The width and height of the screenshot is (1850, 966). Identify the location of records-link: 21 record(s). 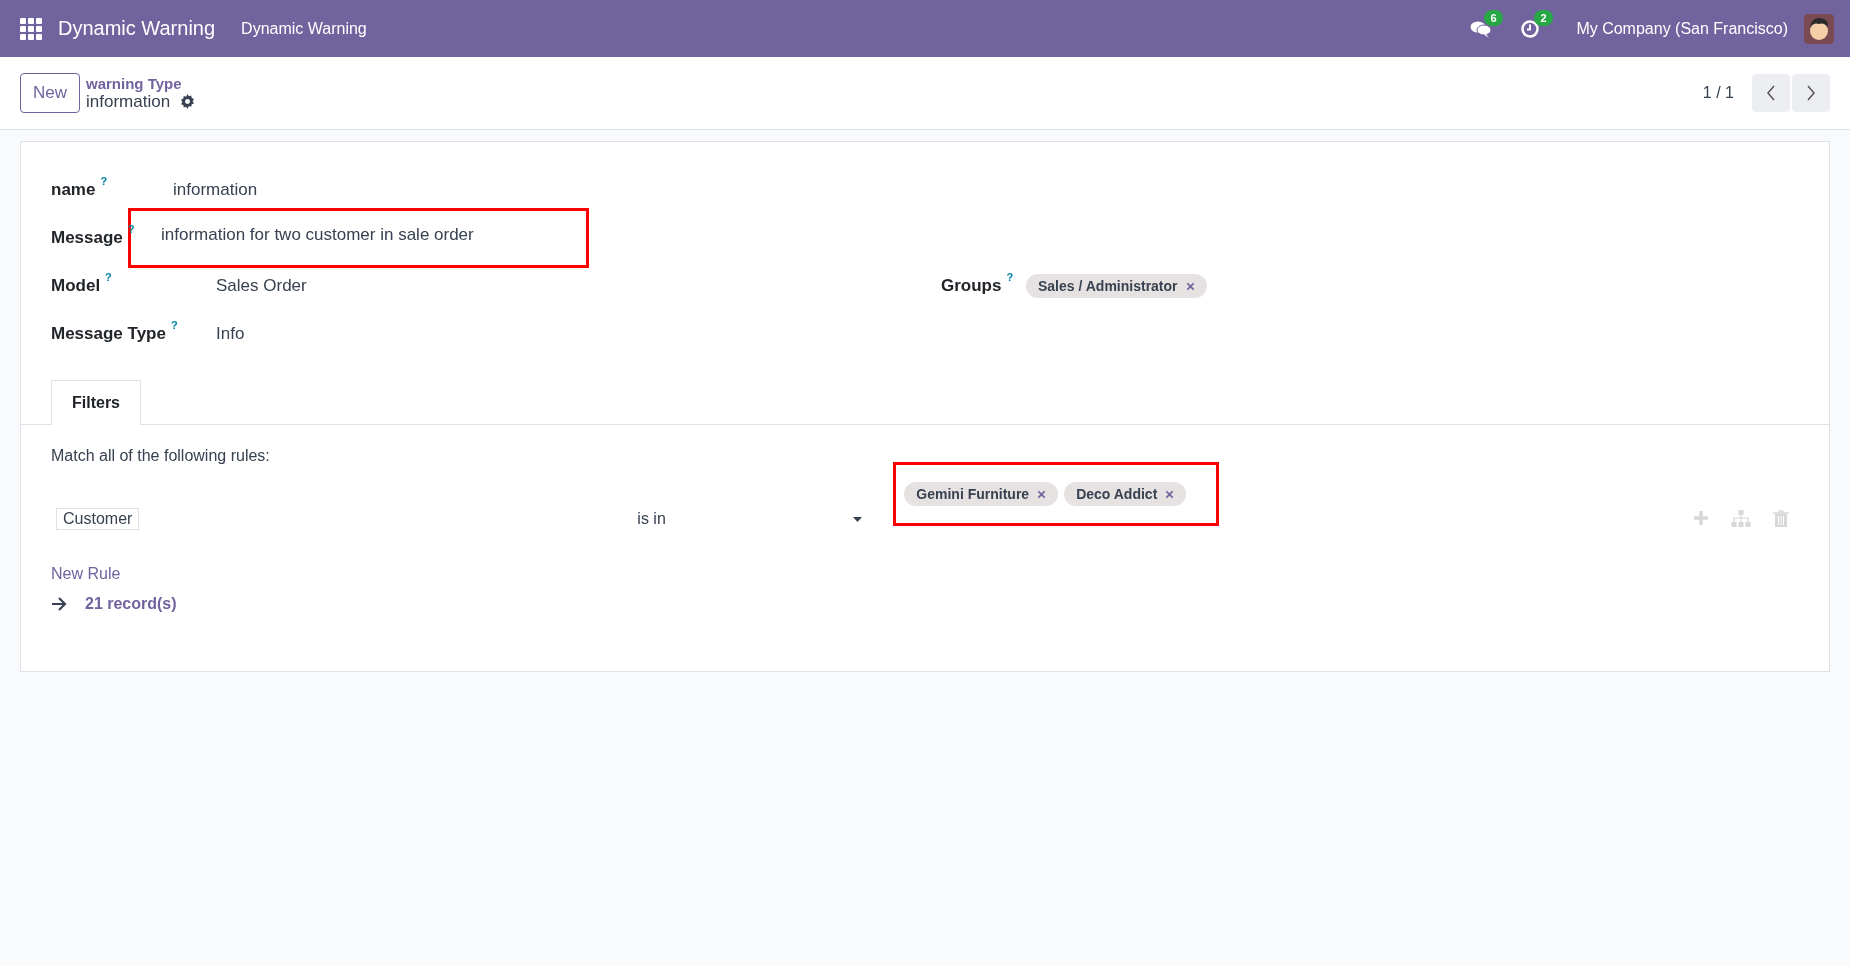
(131, 604).